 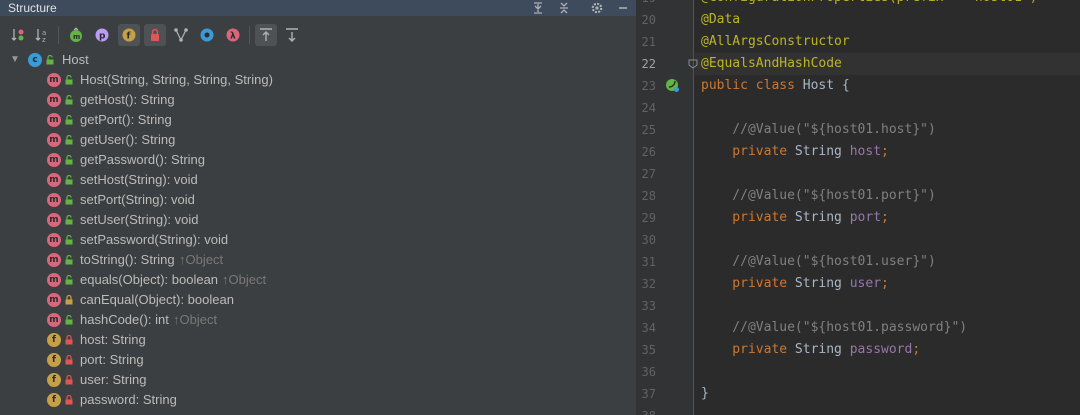 I want to click on code-line: //@Value("${host01.port}"), so click(x=818, y=196).